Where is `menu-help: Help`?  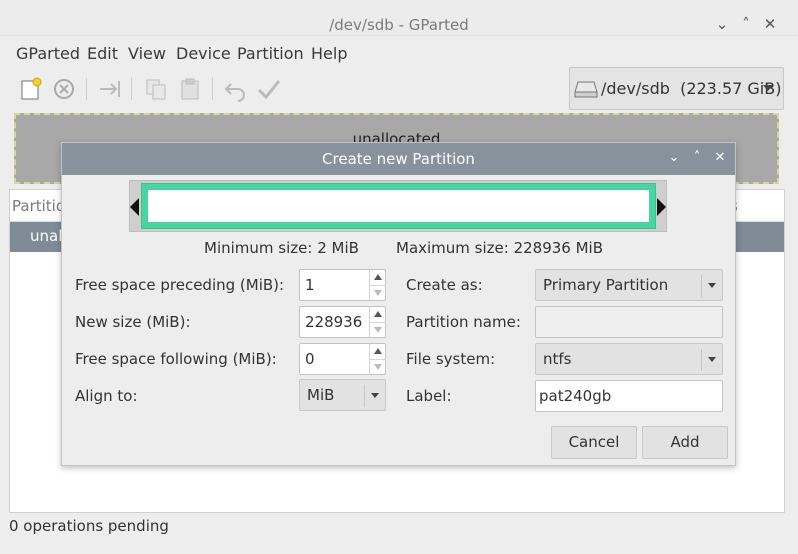
menu-help: Help is located at coordinates (329, 53).